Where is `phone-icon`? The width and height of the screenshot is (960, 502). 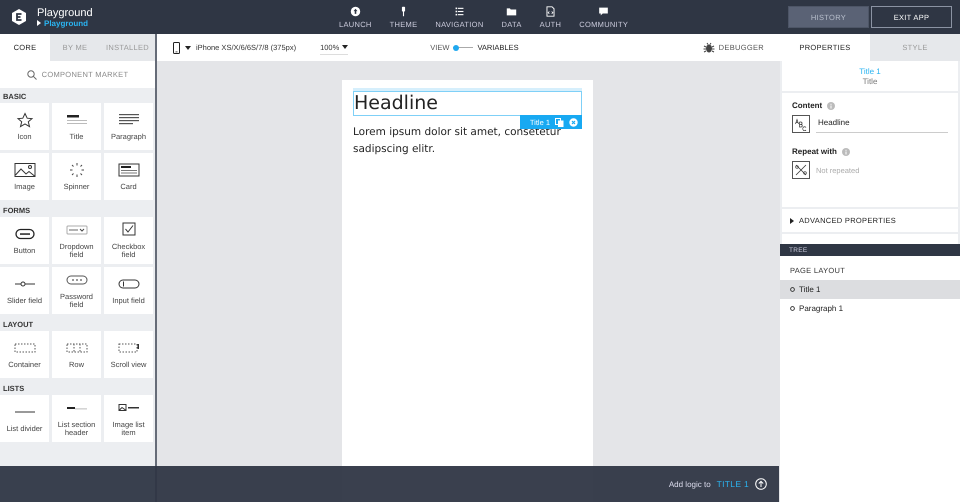 phone-icon is located at coordinates (176, 48).